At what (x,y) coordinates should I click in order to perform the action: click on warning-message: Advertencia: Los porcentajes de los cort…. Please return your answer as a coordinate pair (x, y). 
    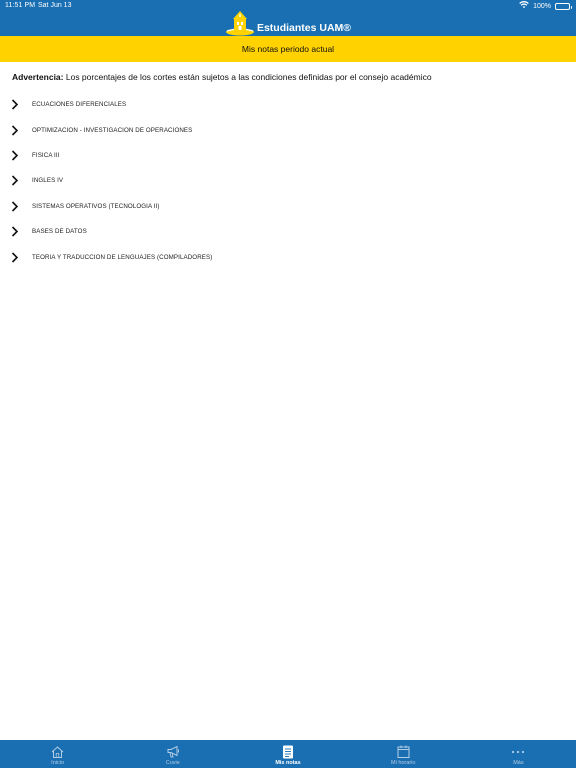
    Looking at the image, I should click on (288, 77).